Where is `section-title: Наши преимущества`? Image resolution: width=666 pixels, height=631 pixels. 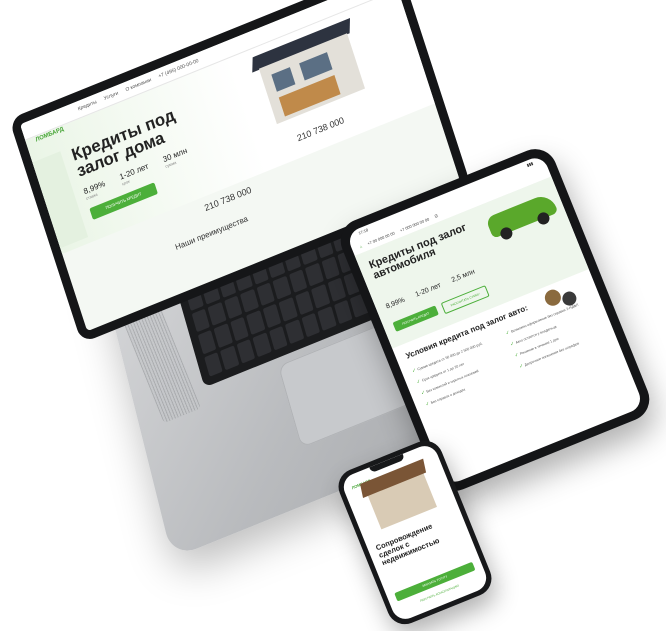
section-title: Наши преимущества is located at coordinates (212, 233).